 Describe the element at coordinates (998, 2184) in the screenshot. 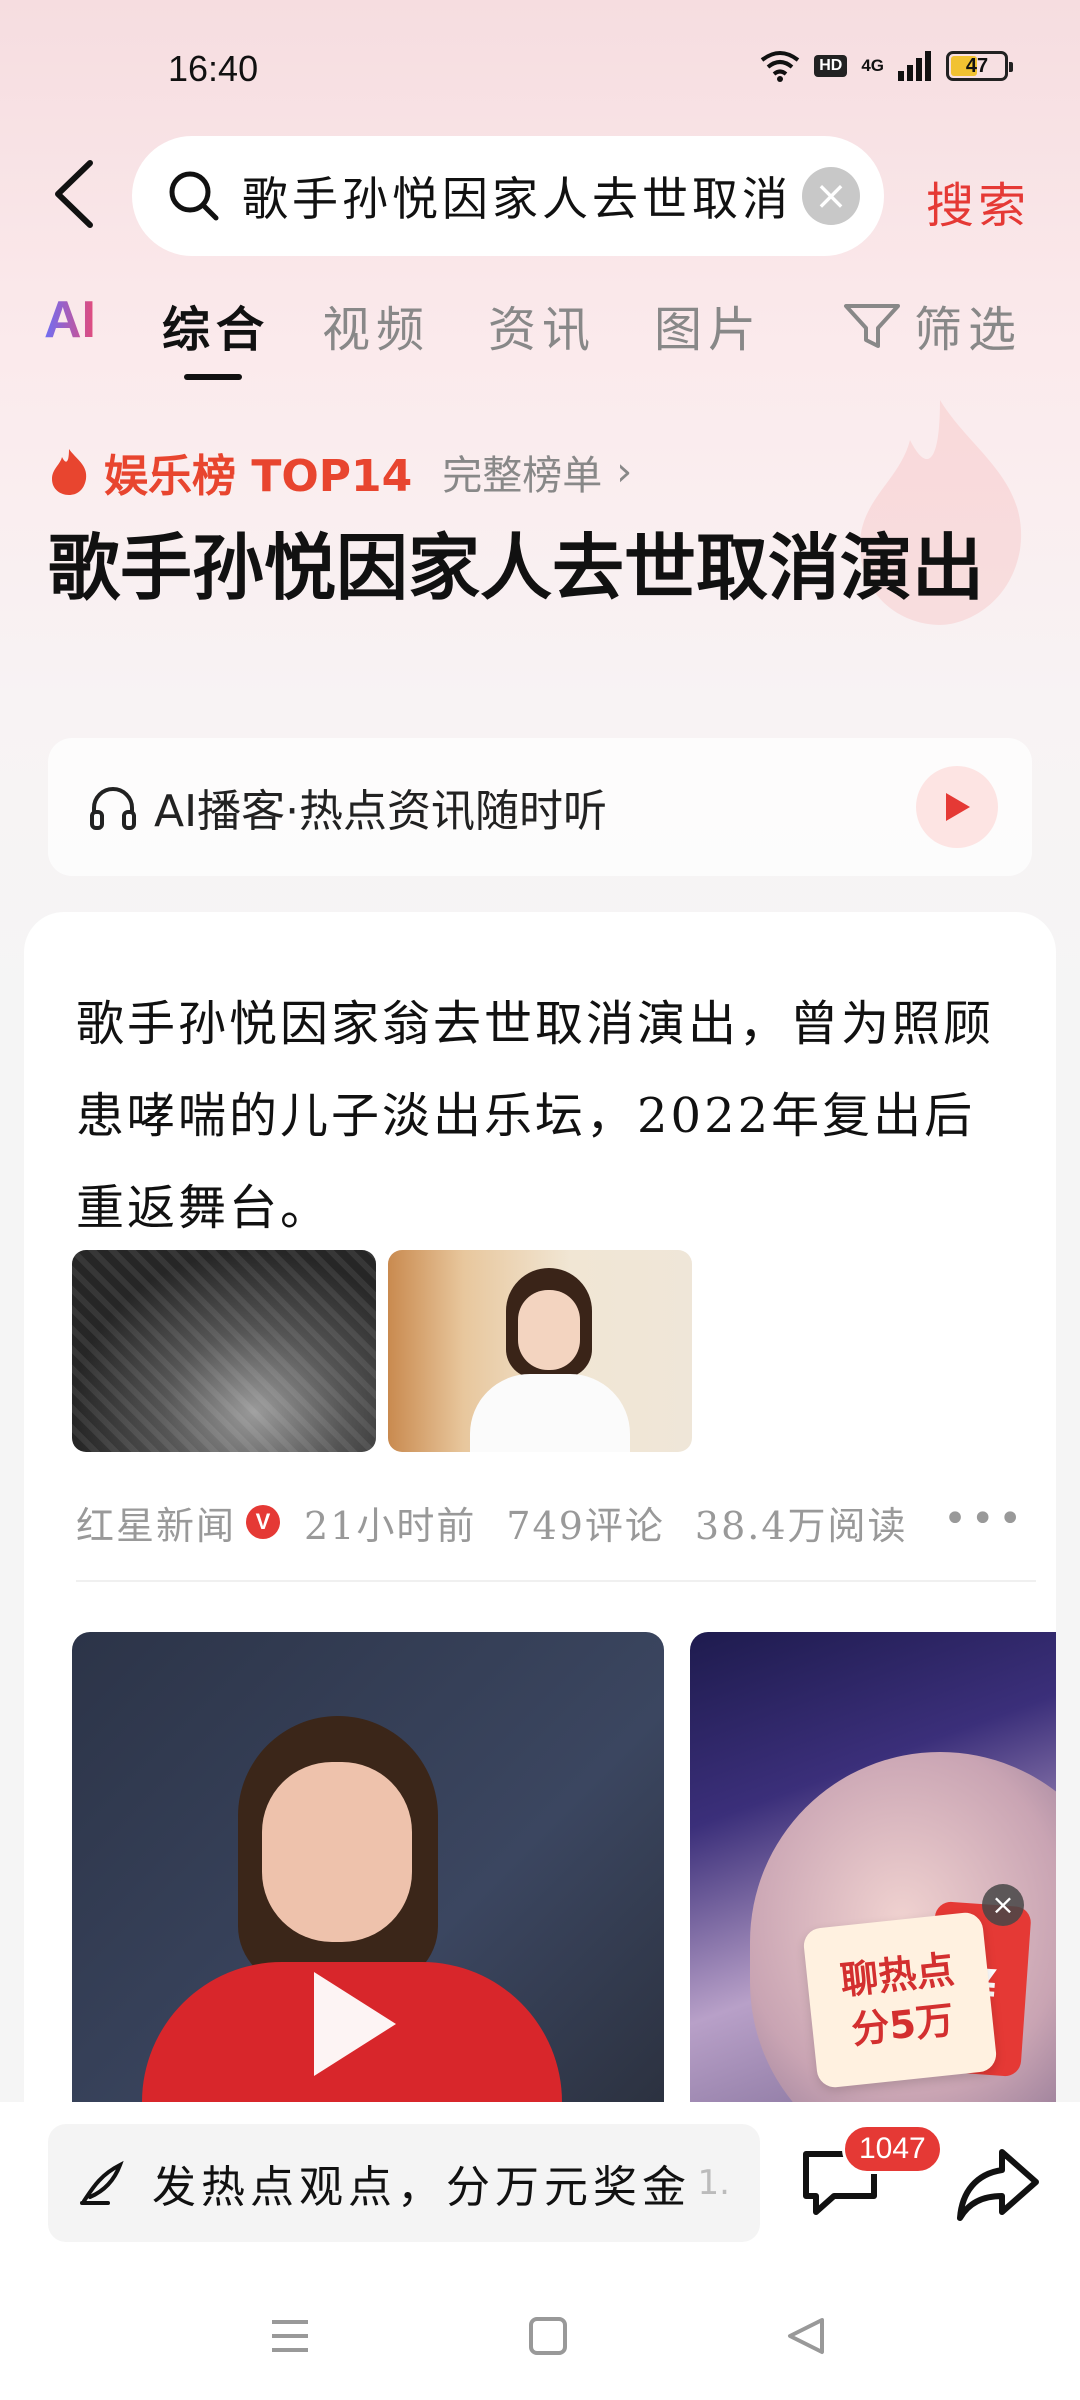

I see `share-icon` at that location.